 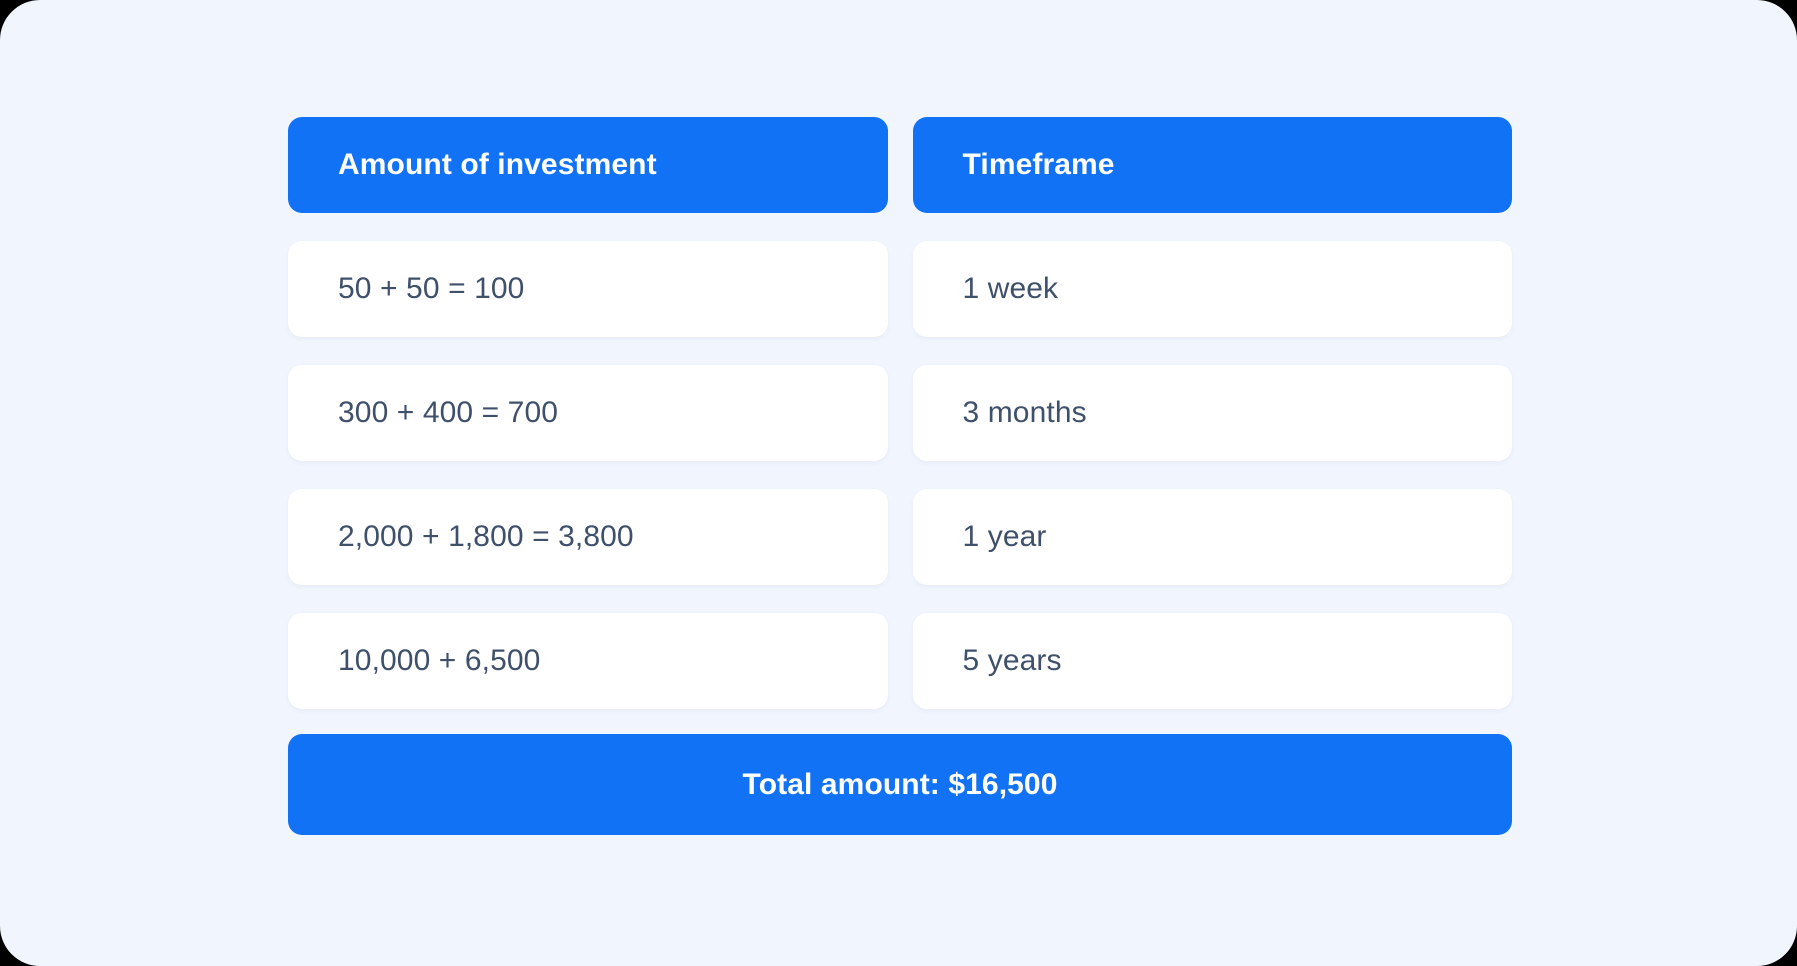 I want to click on table-row: 5 years, so click(x=1212, y=661).